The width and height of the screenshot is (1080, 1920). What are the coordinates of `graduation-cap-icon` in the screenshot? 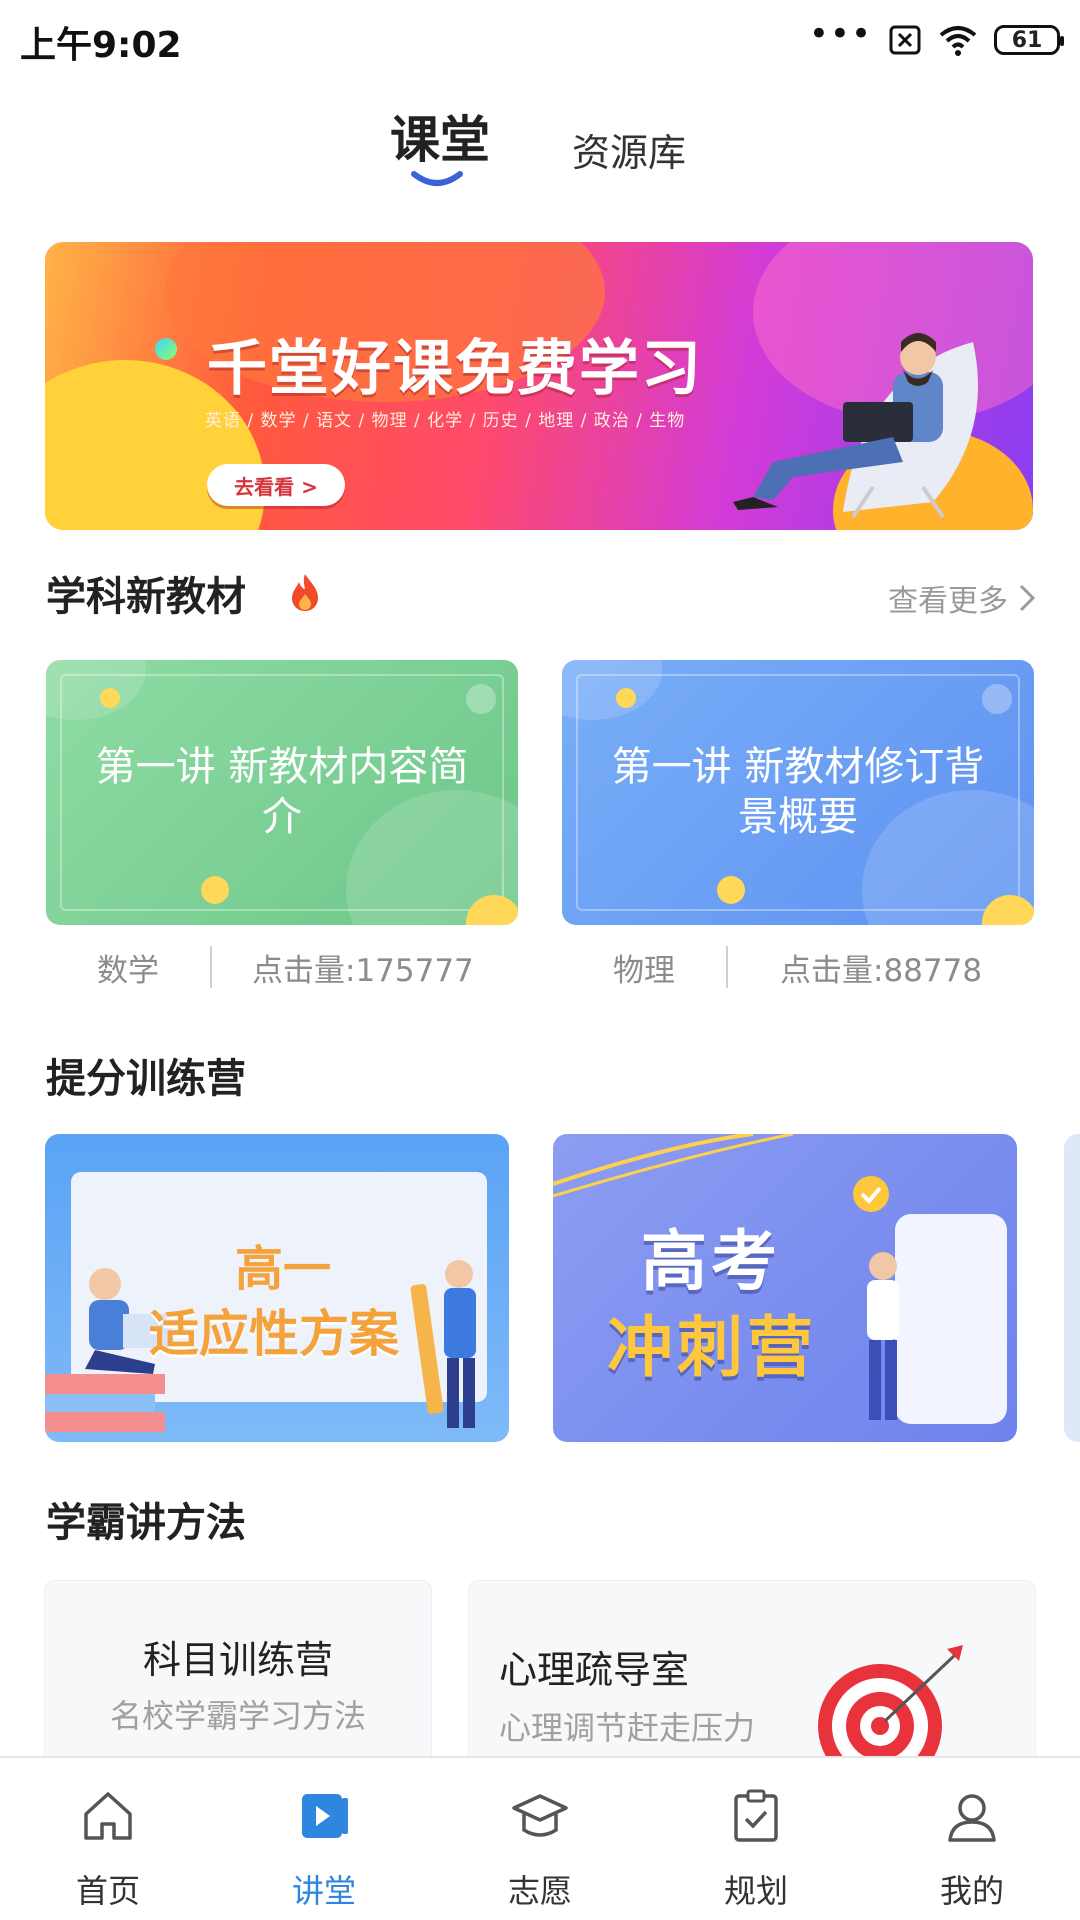 It's located at (540, 1815).